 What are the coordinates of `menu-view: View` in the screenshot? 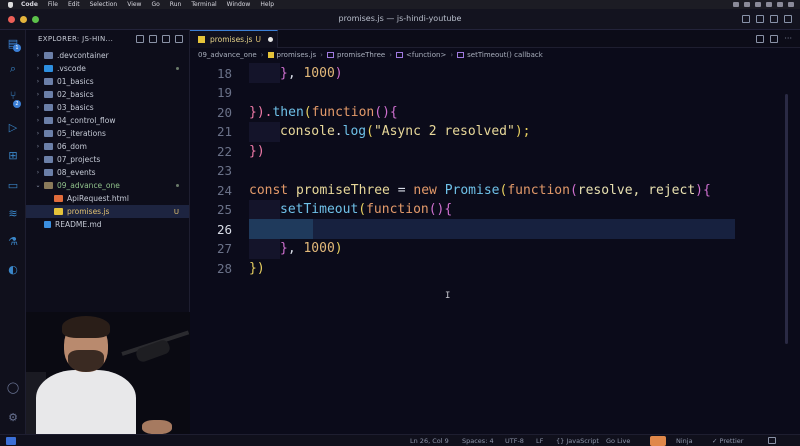 It's located at (134, 4).